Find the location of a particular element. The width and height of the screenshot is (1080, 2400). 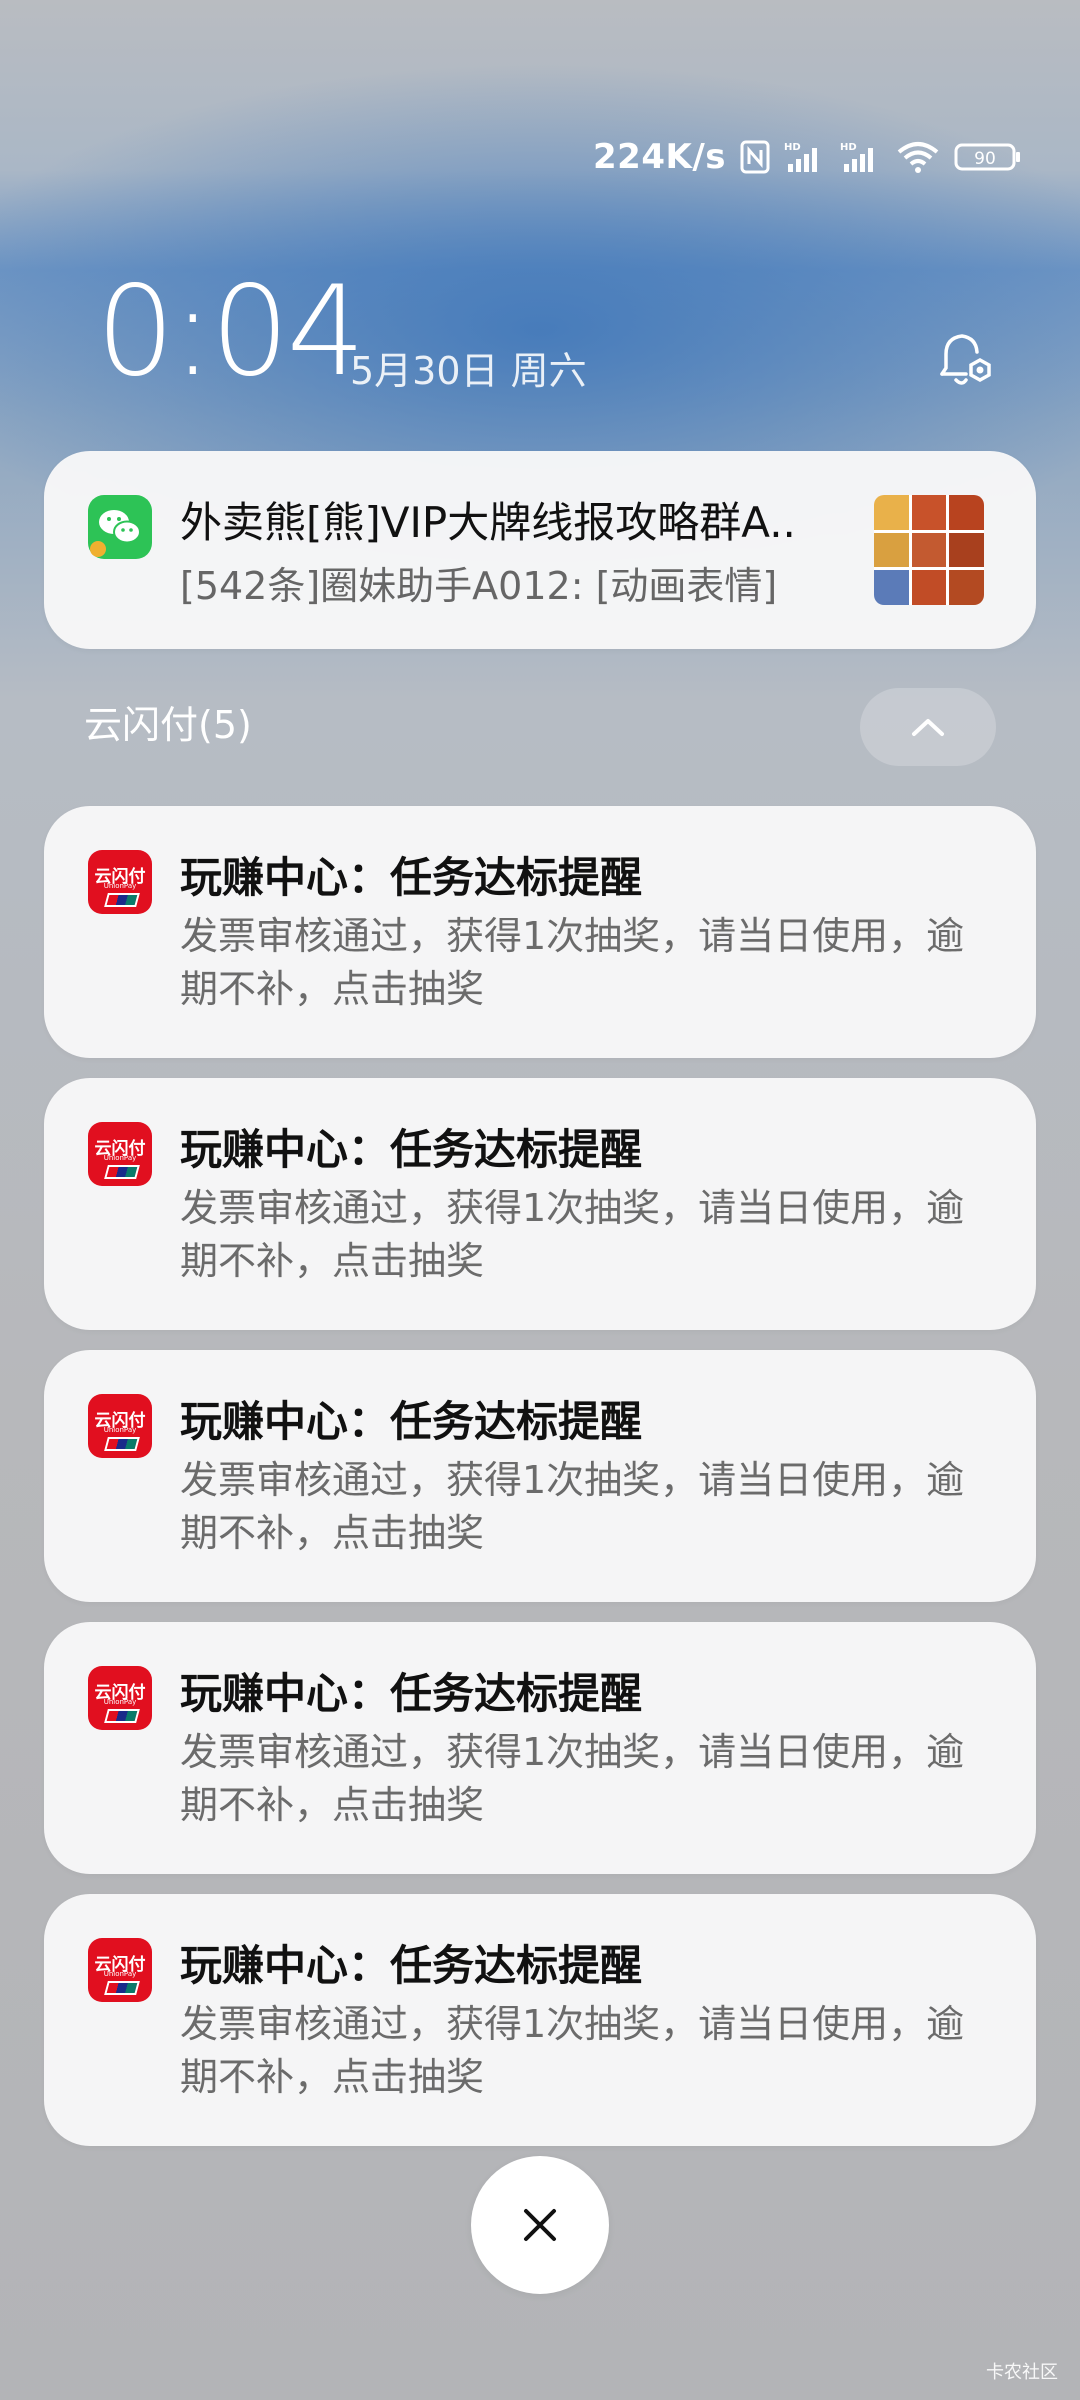

lockscreen-clock-row: 0:04 5月30日 周六 is located at coordinates (546, 332).